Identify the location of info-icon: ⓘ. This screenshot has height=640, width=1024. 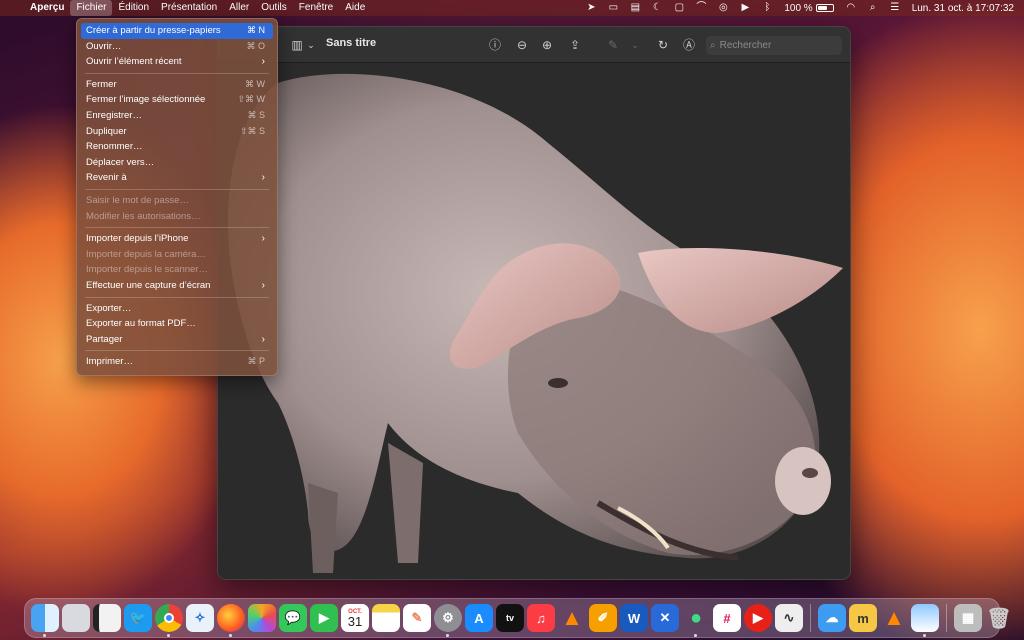
(495, 45).